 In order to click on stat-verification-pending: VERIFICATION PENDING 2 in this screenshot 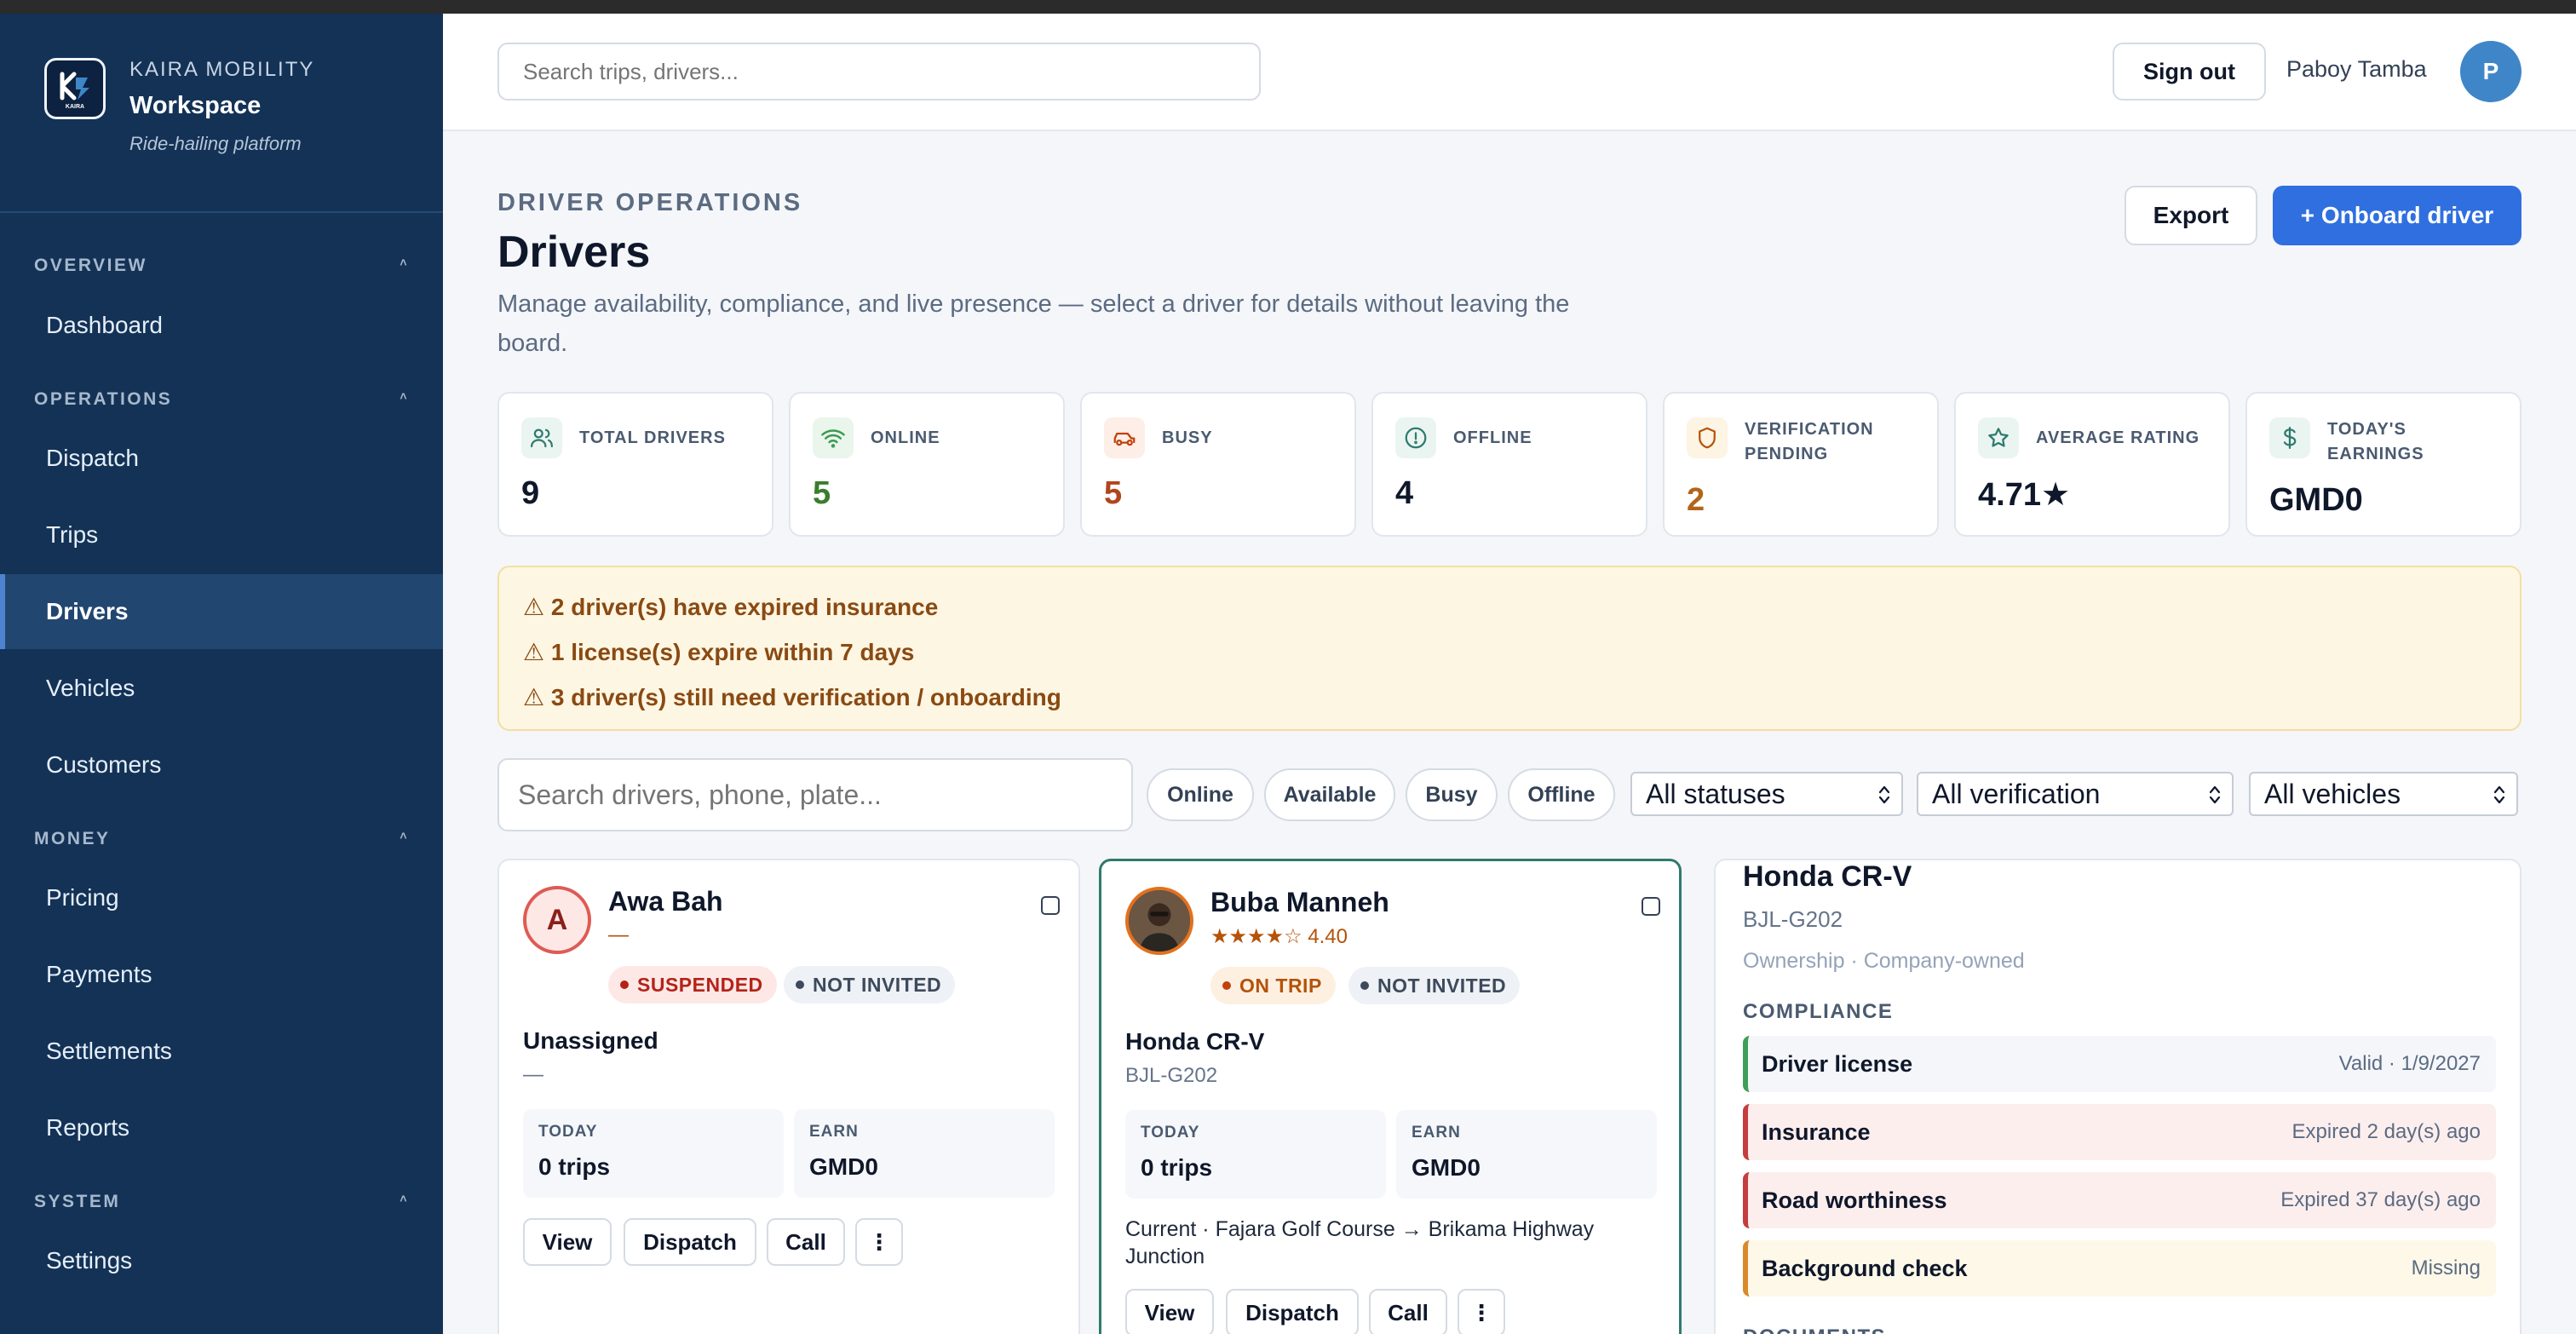, I will do `click(1801, 465)`.